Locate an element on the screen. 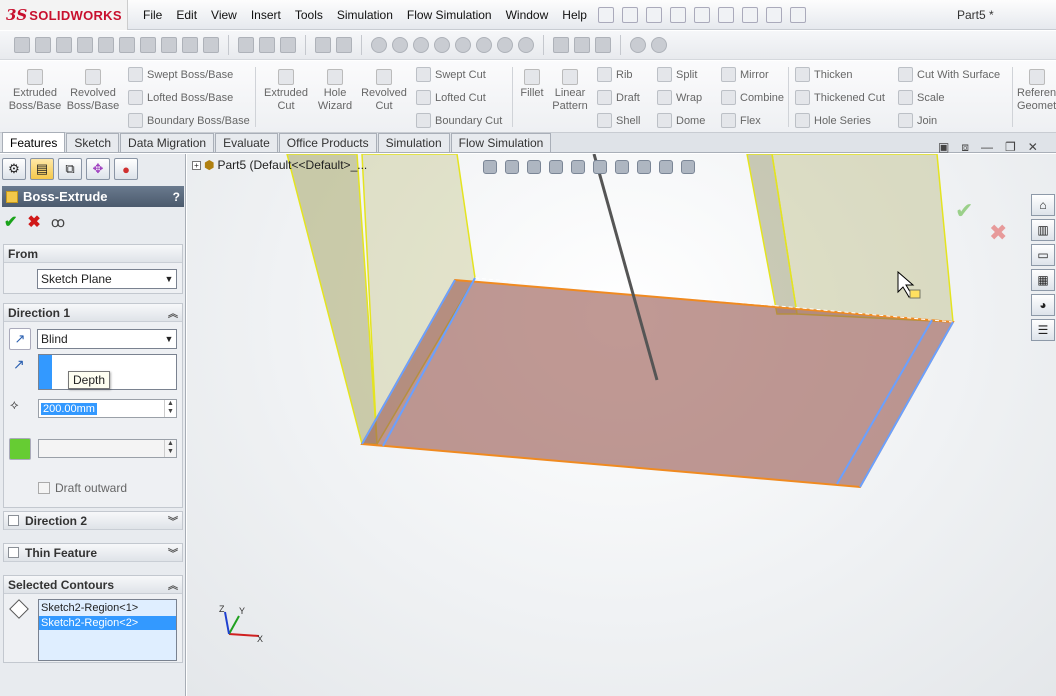  thin-feature-group-header: Thin Feature ︾ is located at coordinates (93, 553).